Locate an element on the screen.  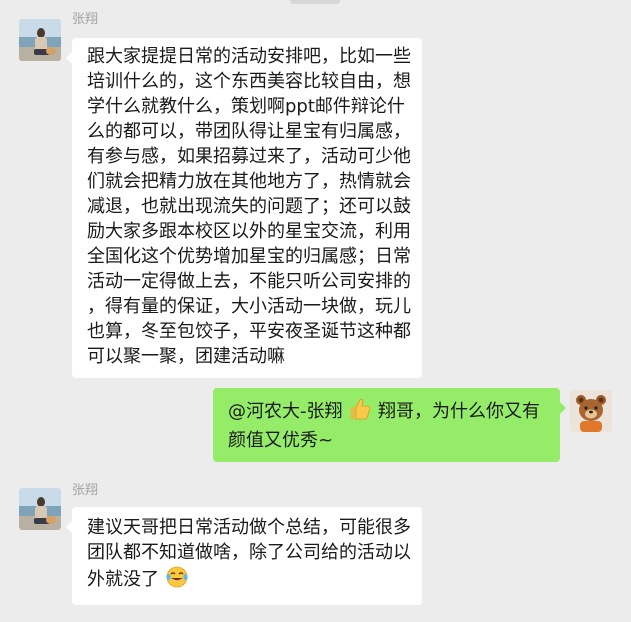
message-line: 跟大家提提日常的活动安排吧，比如一些 is located at coordinates (249, 56).